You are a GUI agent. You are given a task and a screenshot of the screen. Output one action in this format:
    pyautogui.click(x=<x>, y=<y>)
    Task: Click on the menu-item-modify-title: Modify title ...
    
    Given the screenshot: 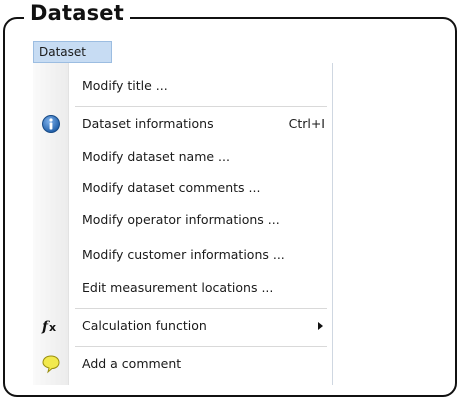 What is the action you would take?
    pyautogui.click(x=183, y=86)
    